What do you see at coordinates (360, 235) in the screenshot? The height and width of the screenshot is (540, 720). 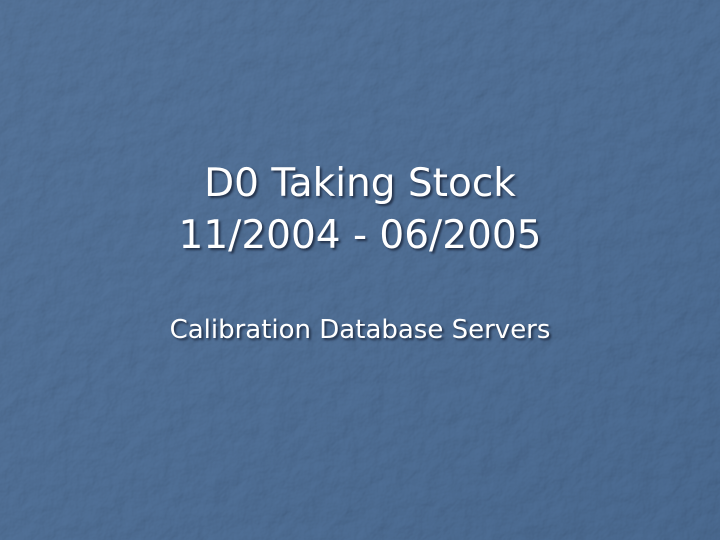 I see `title-line-2: 11/2004 - 06/2005` at bounding box center [360, 235].